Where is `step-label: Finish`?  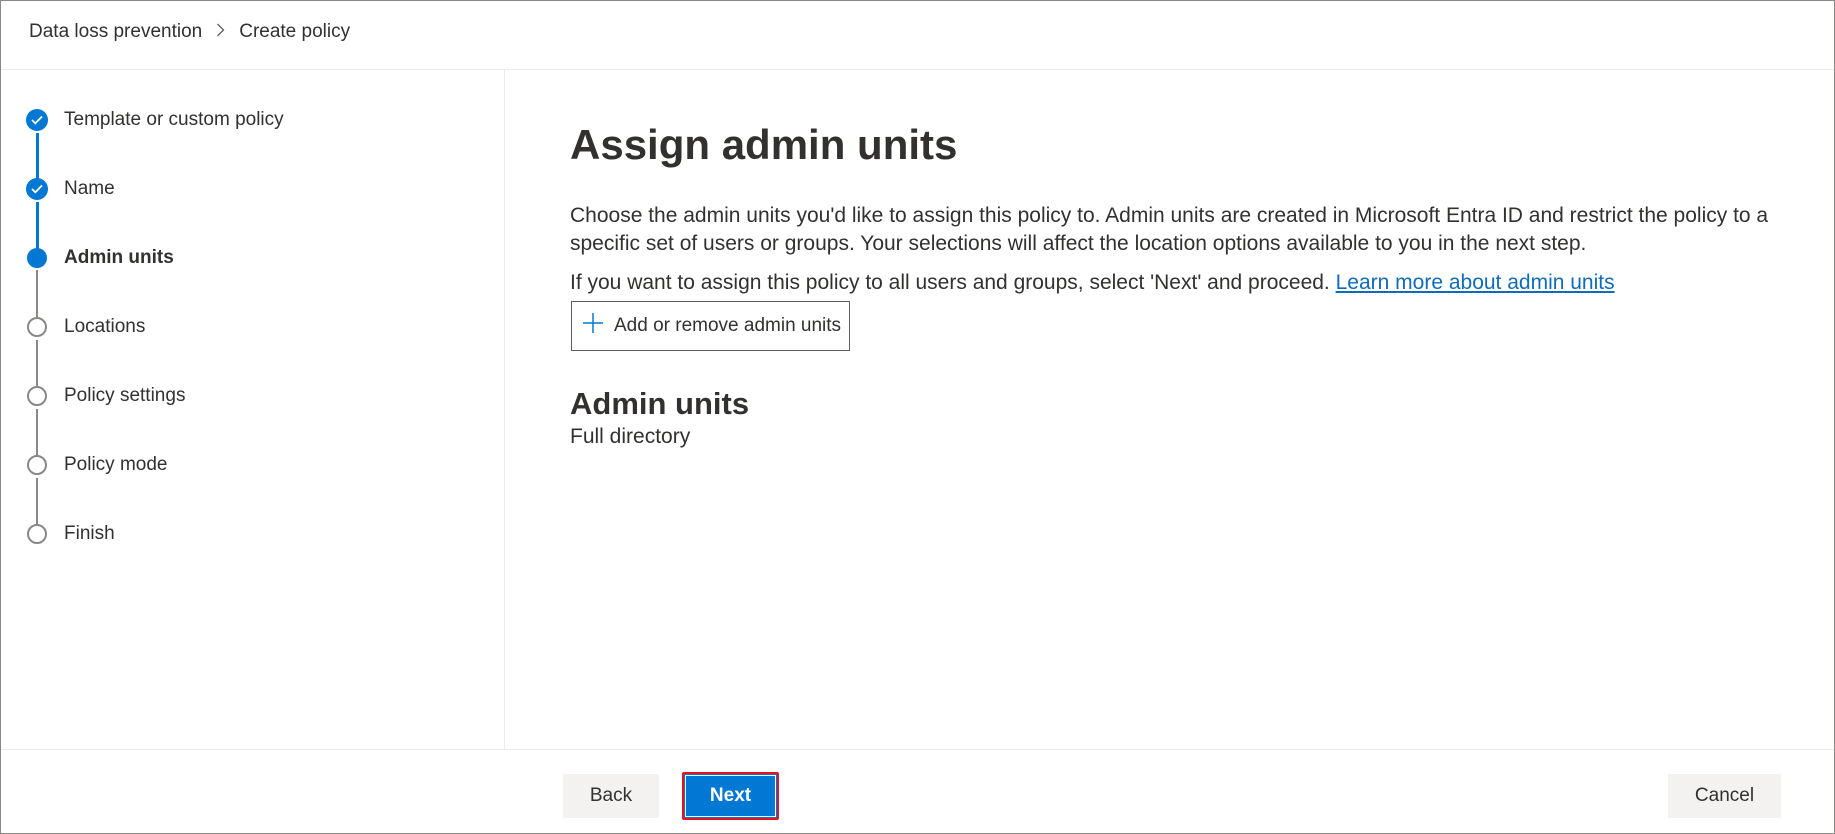
step-label: Finish is located at coordinates (89, 533).